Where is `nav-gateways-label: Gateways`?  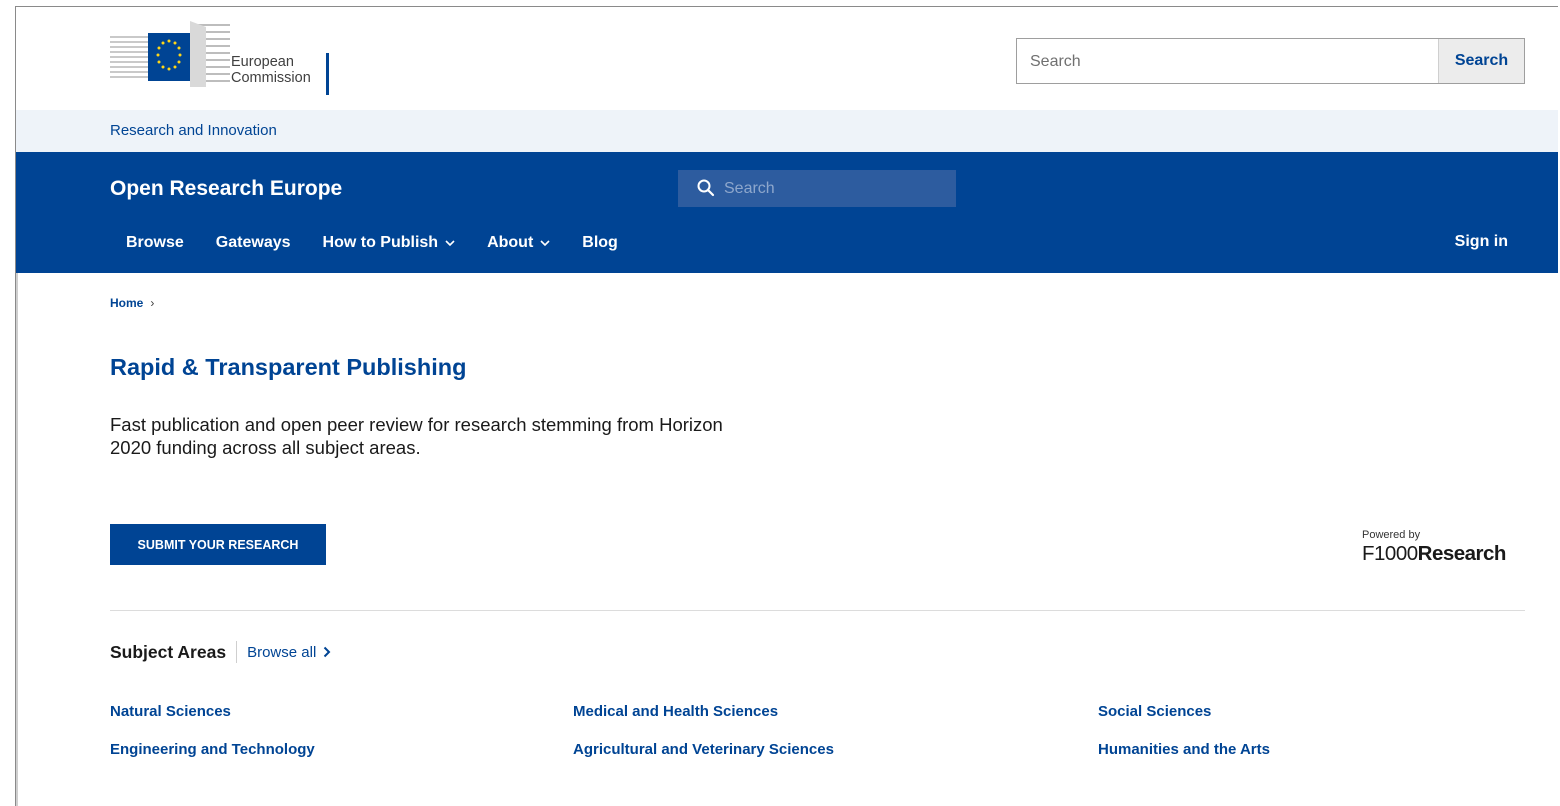
nav-gateways-label: Gateways is located at coordinates (253, 242).